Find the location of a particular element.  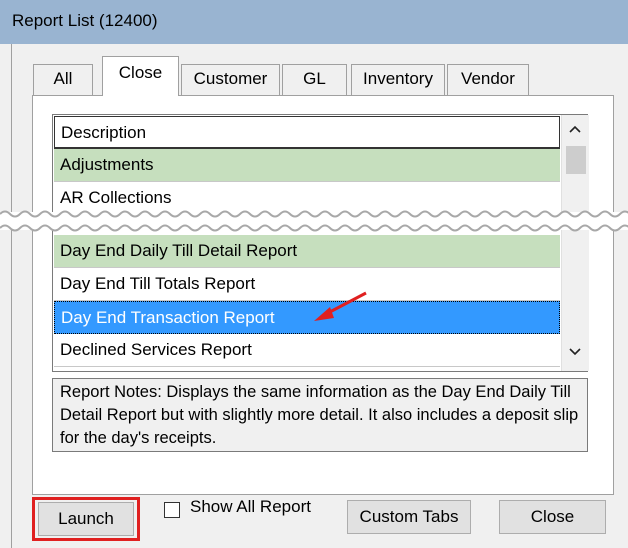

scroll-down-arrow-icon is located at coordinates (575, 354).